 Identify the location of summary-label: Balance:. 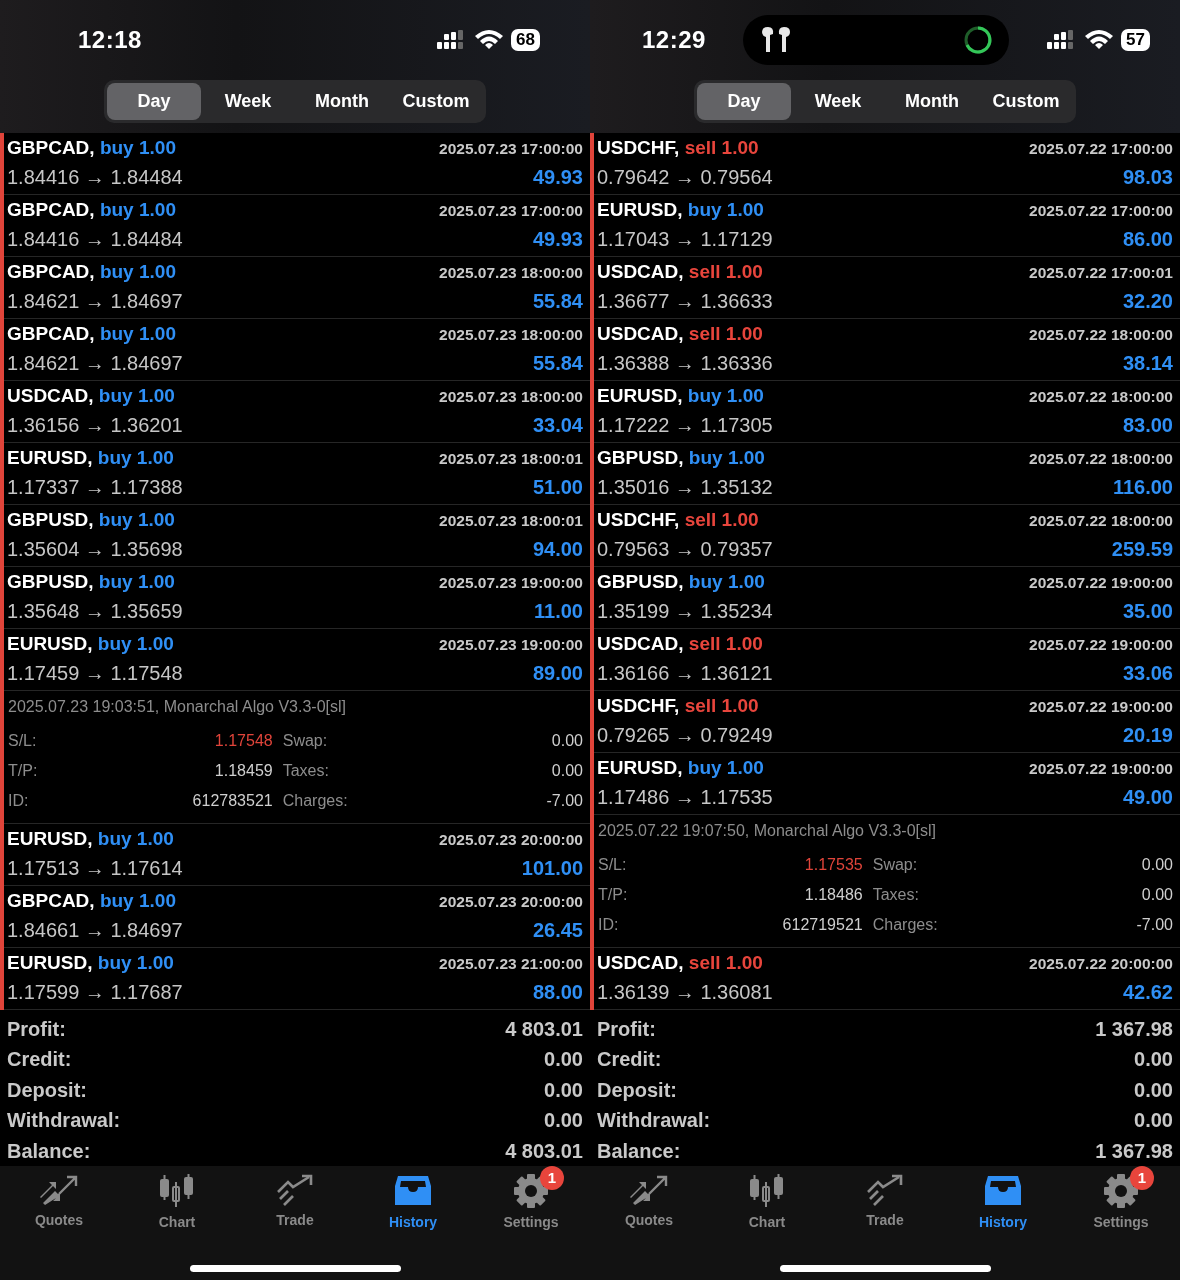
(49, 1151).